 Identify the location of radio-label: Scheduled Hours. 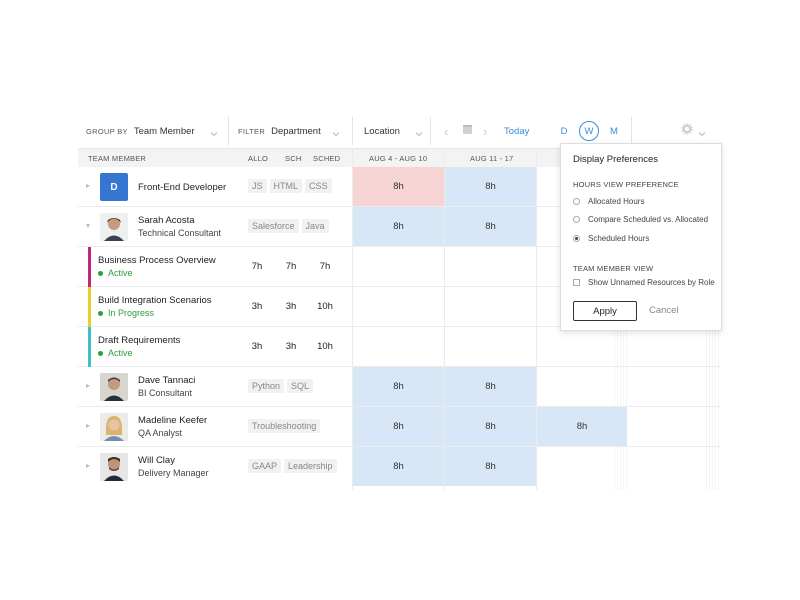
(619, 238).